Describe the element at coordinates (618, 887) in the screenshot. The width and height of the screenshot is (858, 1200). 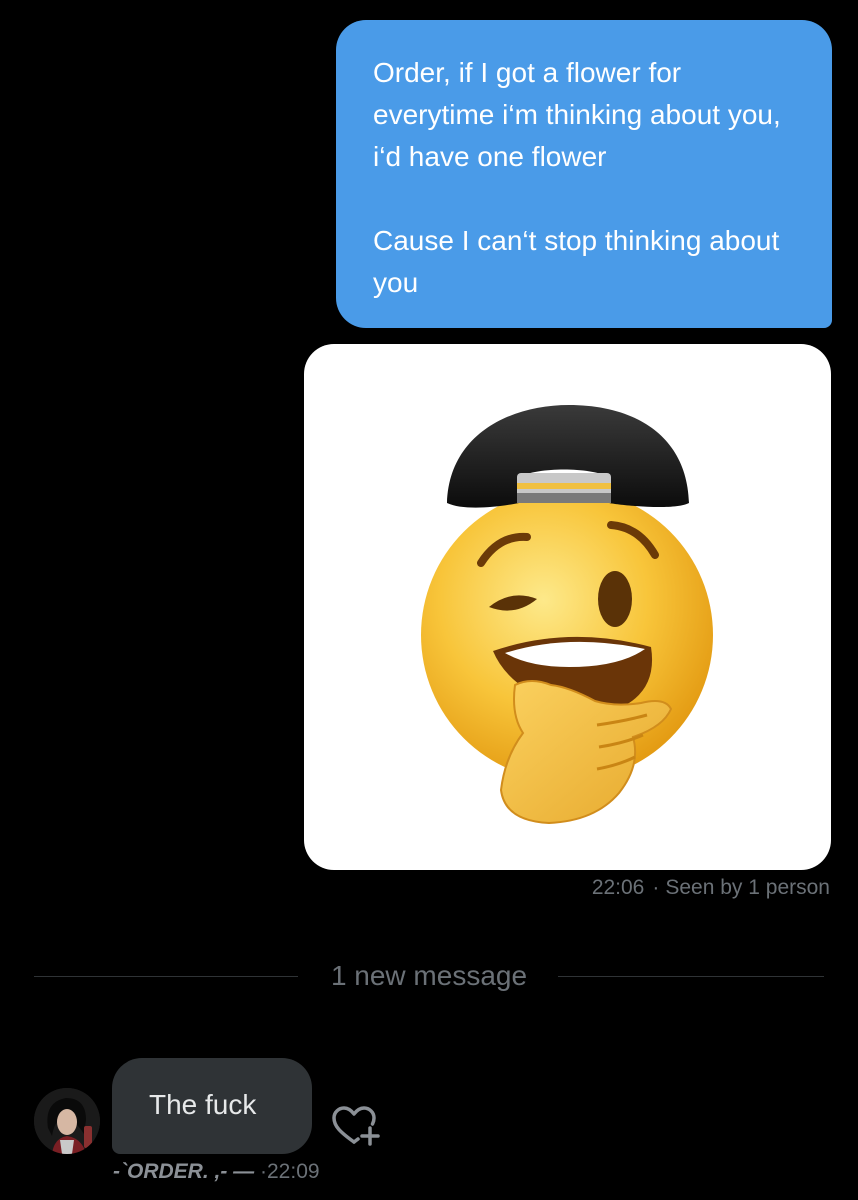
I see `outgoing-message-time: 22:06` at that location.